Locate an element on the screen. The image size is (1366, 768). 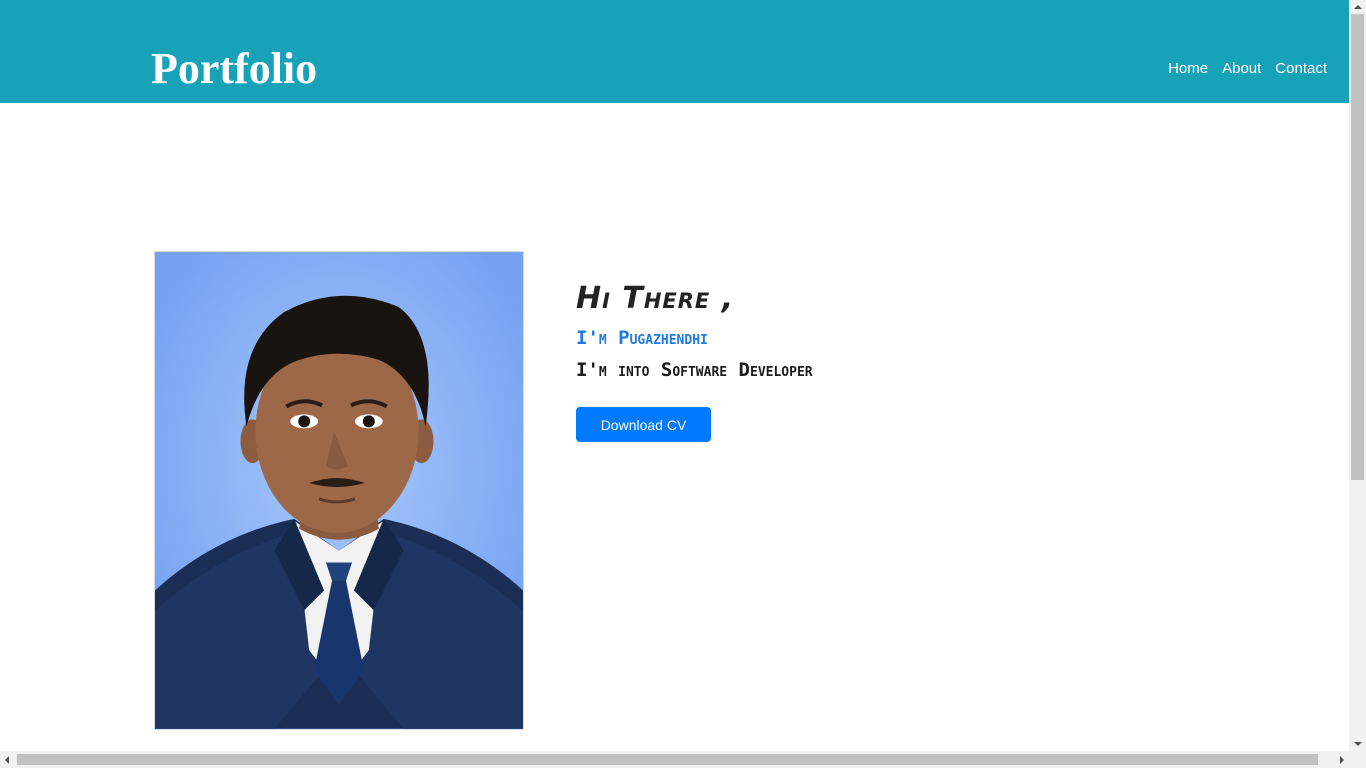
scroll-down-arrow-icon is located at coordinates (1358, 744).